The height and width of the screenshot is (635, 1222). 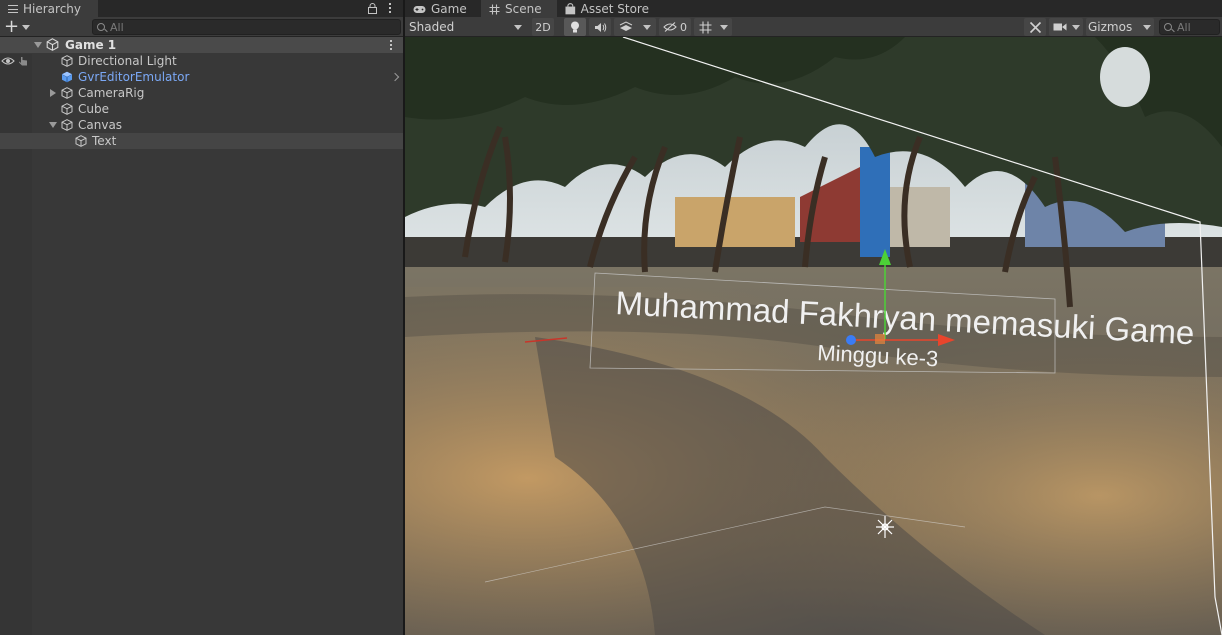 I want to click on tab-scene-label: Scene, so click(x=523, y=9).